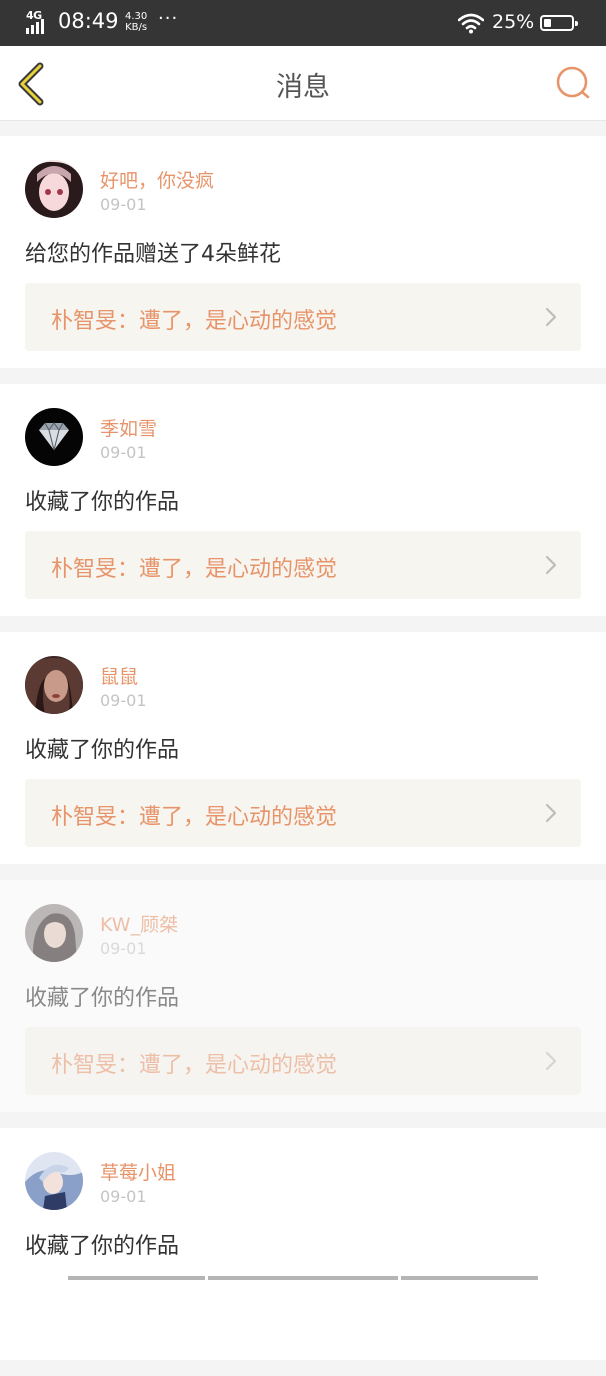 The image size is (606, 1376). I want to click on network-speed: 4.30 KB/s, so click(136, 22).